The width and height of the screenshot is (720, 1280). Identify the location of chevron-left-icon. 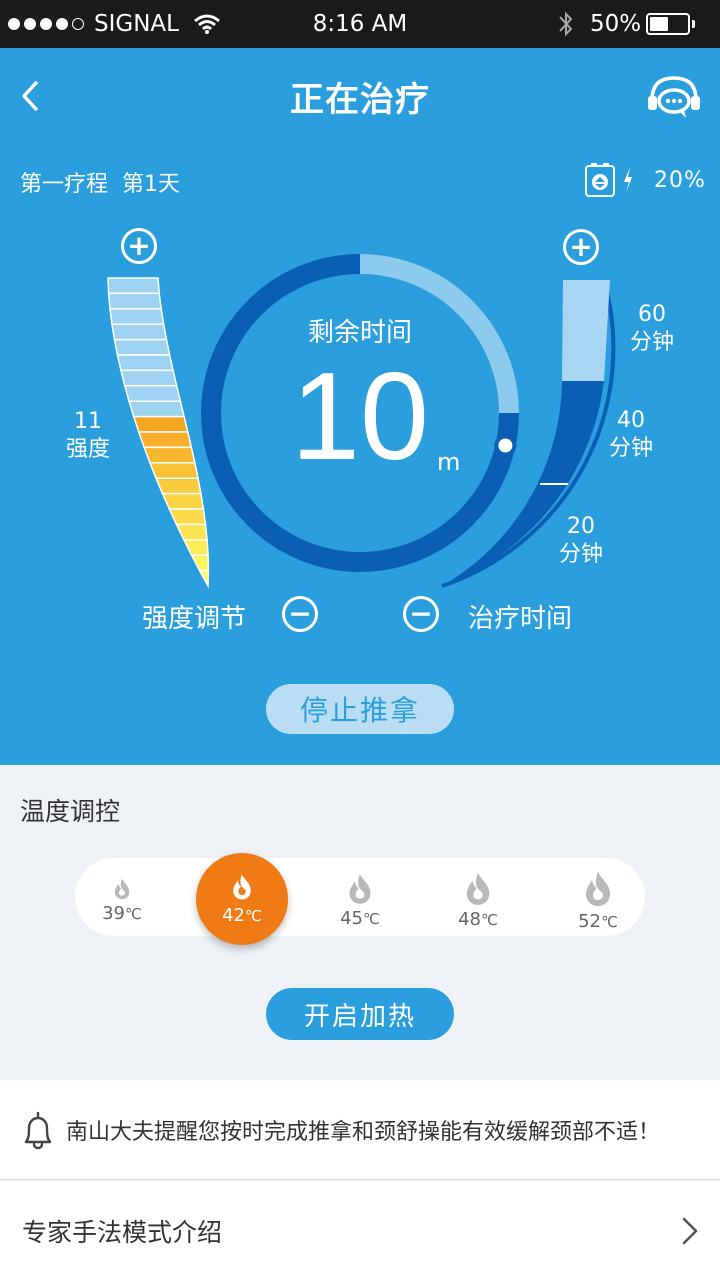
(30, 96).